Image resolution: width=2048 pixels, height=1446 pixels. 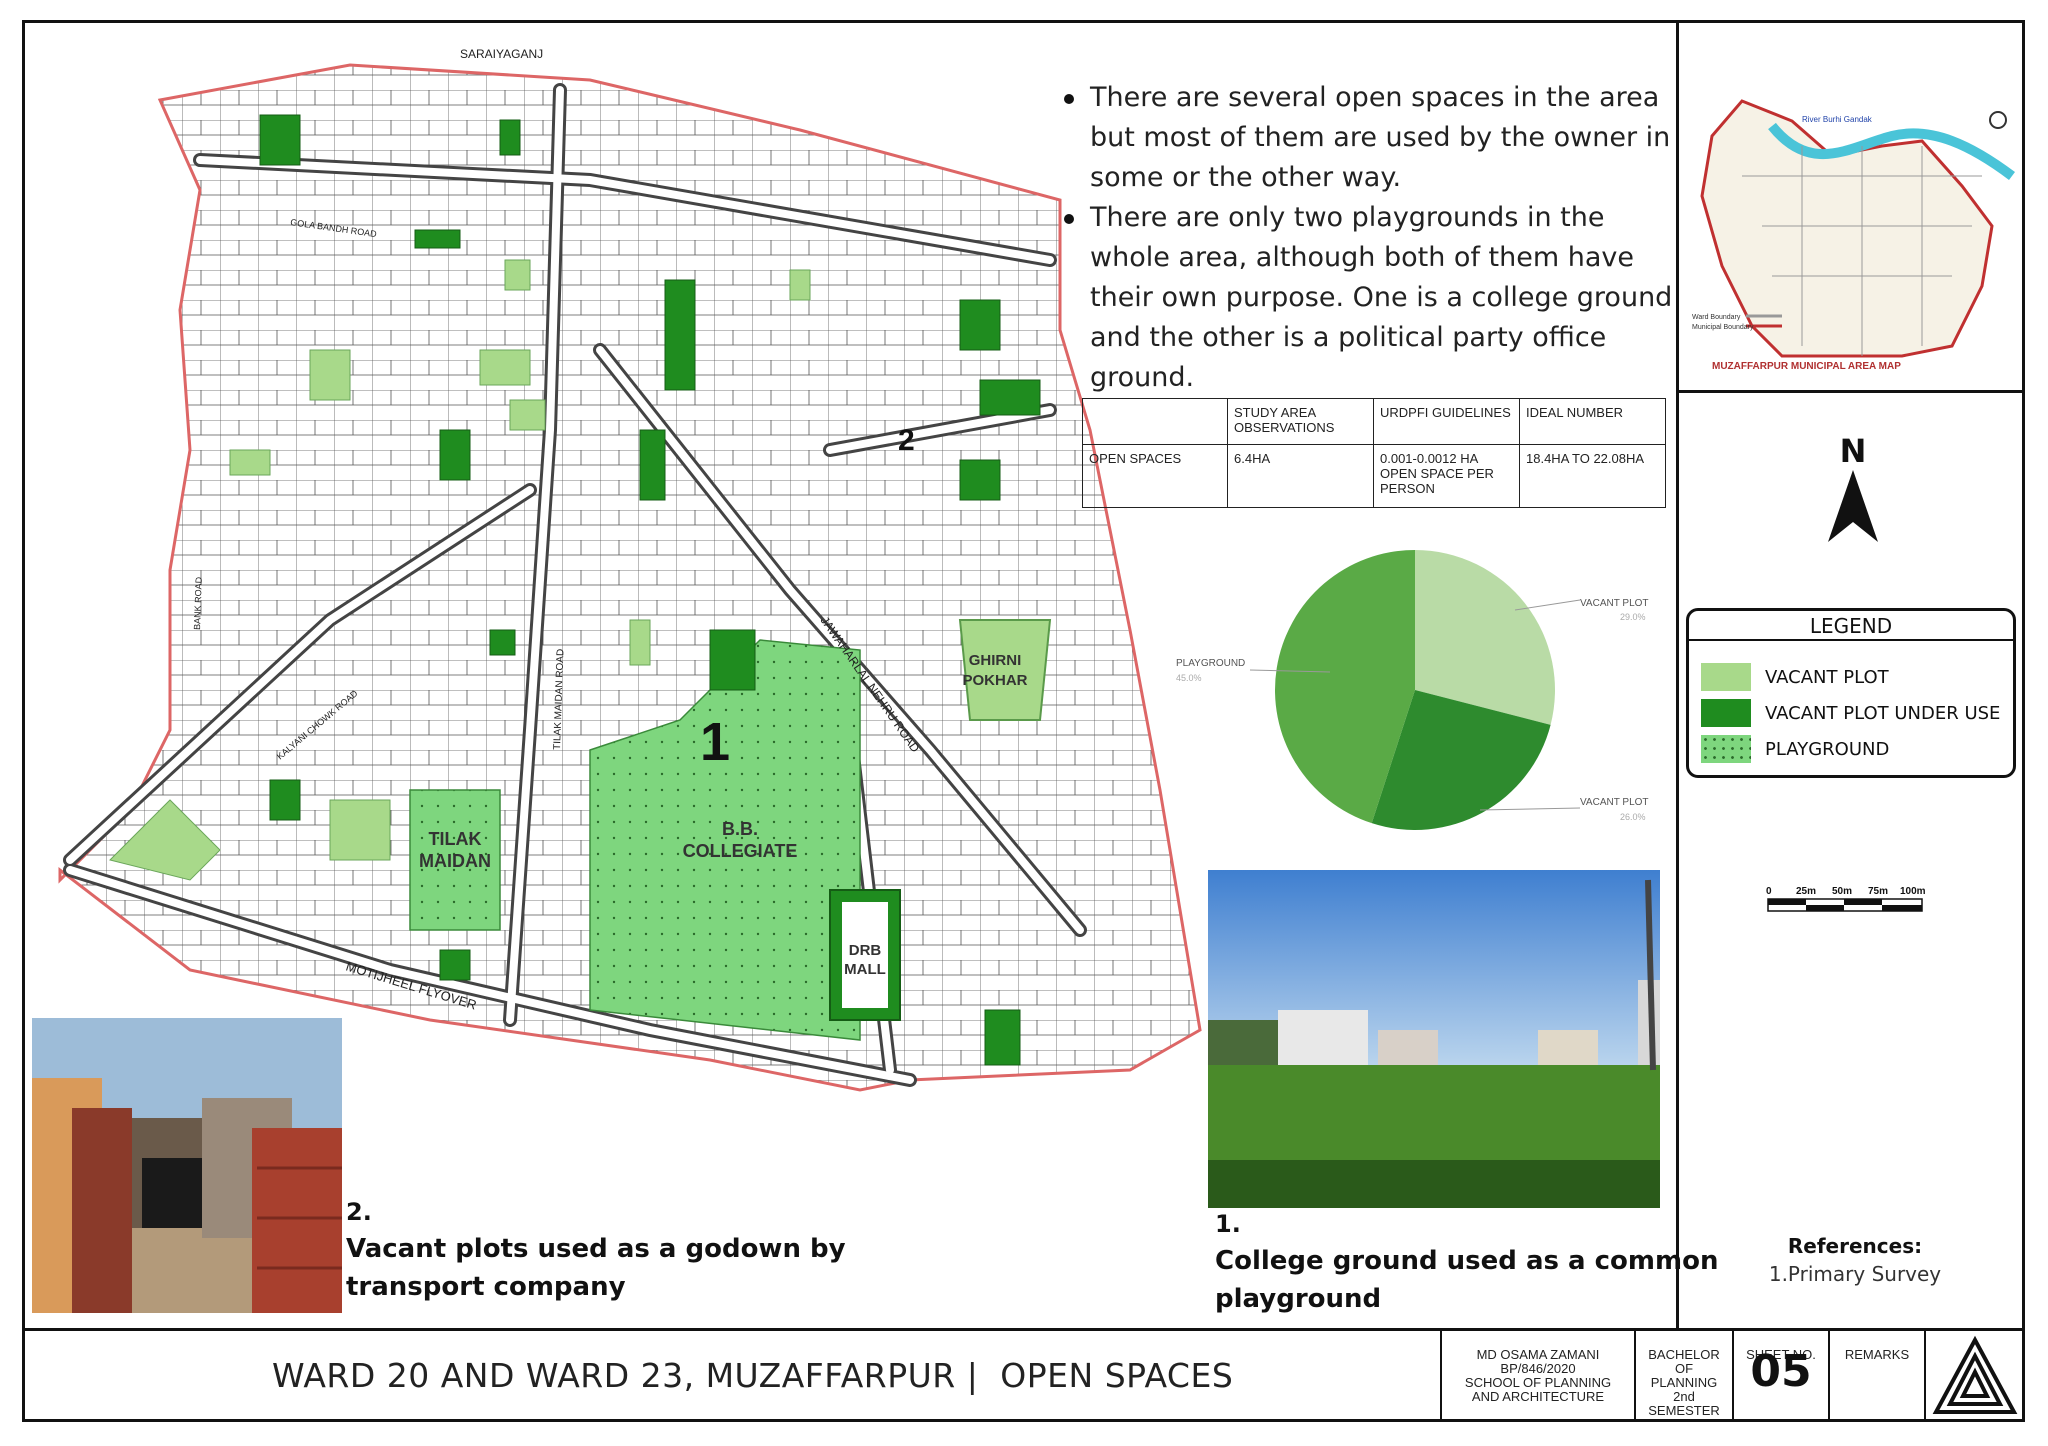 I want to click on inset-legend-municipal: Municipal Boundary, so click(x=1723, y=327).